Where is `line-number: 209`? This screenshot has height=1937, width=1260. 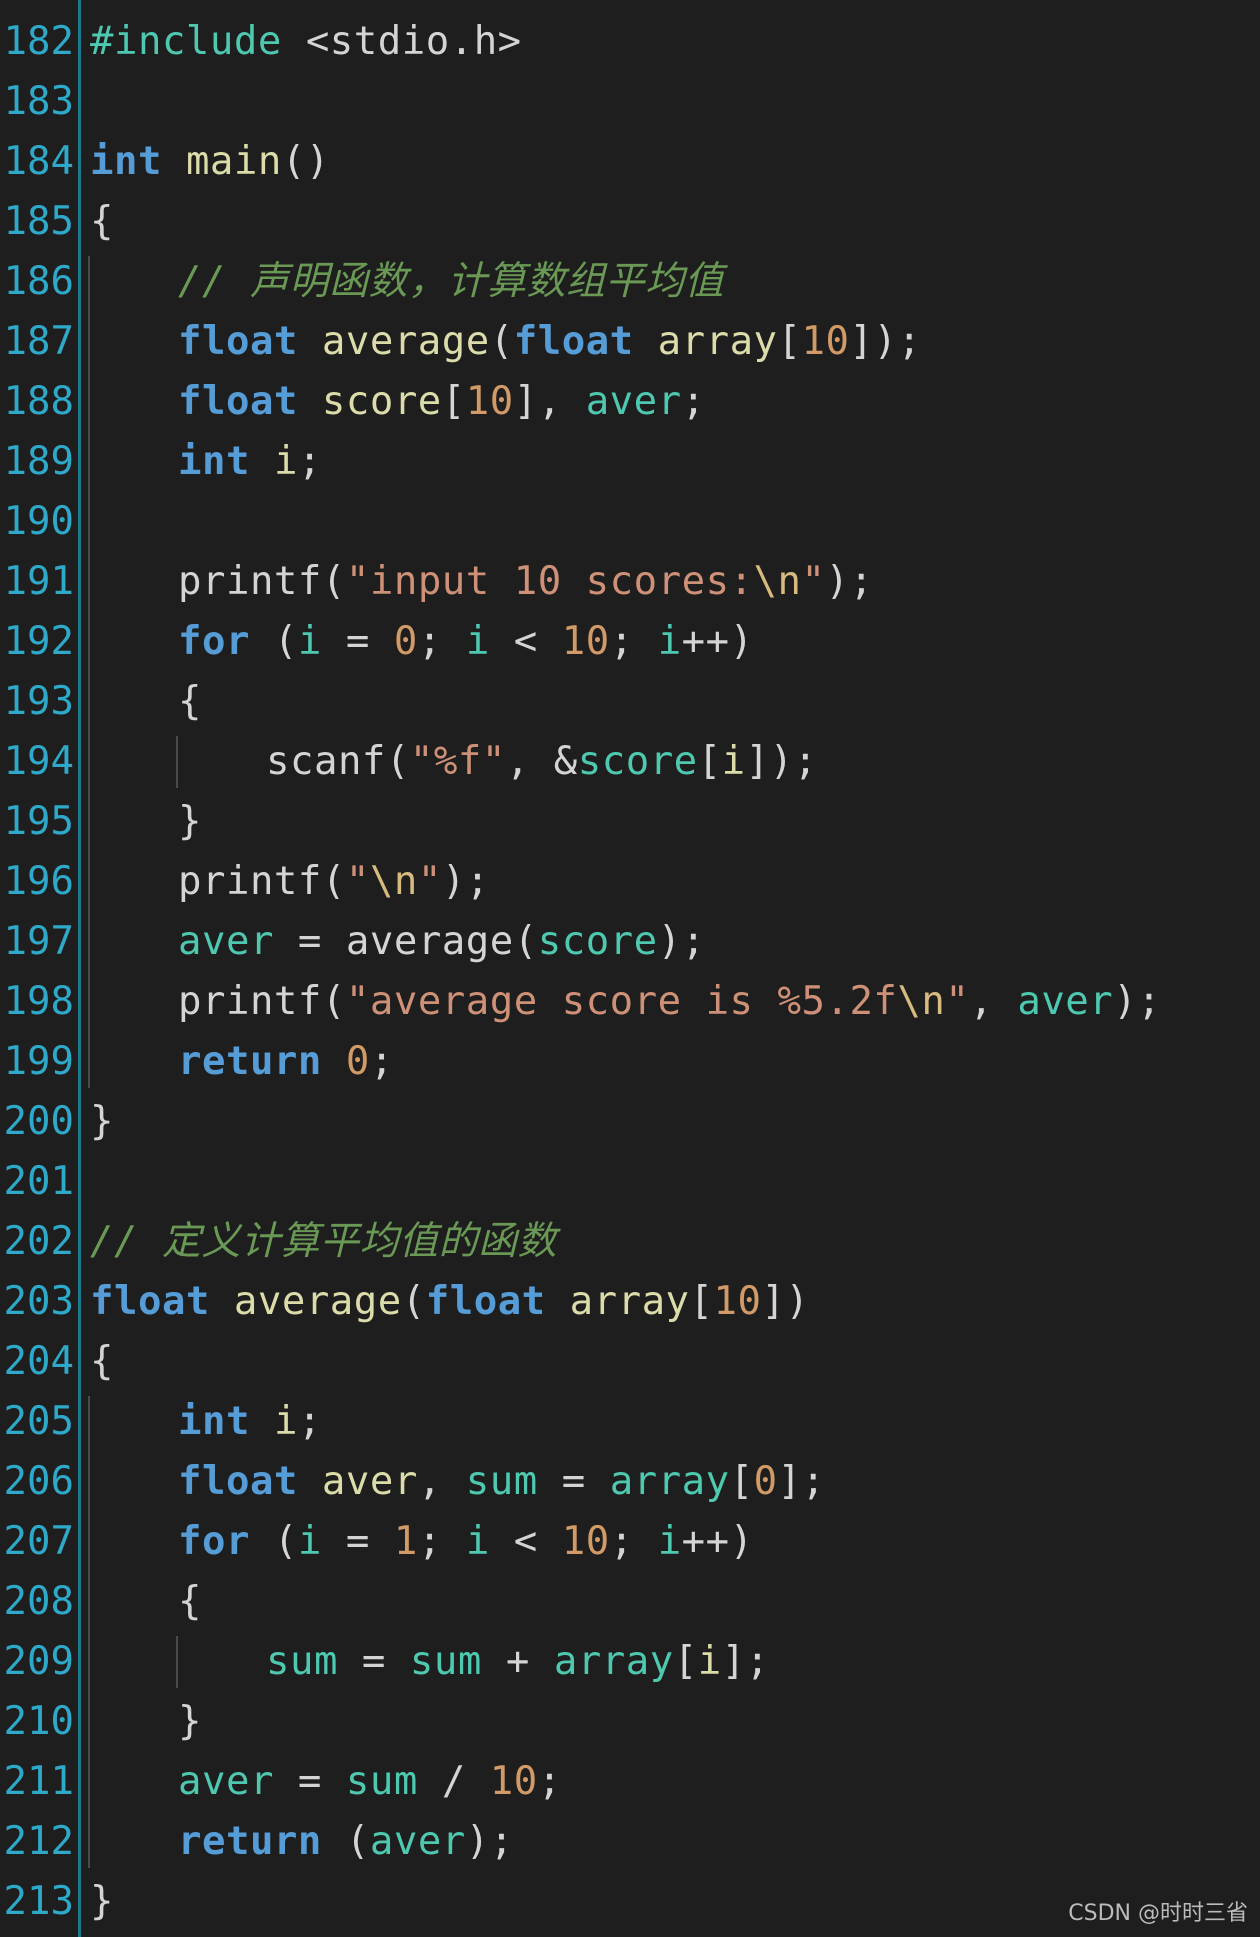
line-number: 209 is located at coordinates (38, 1661).